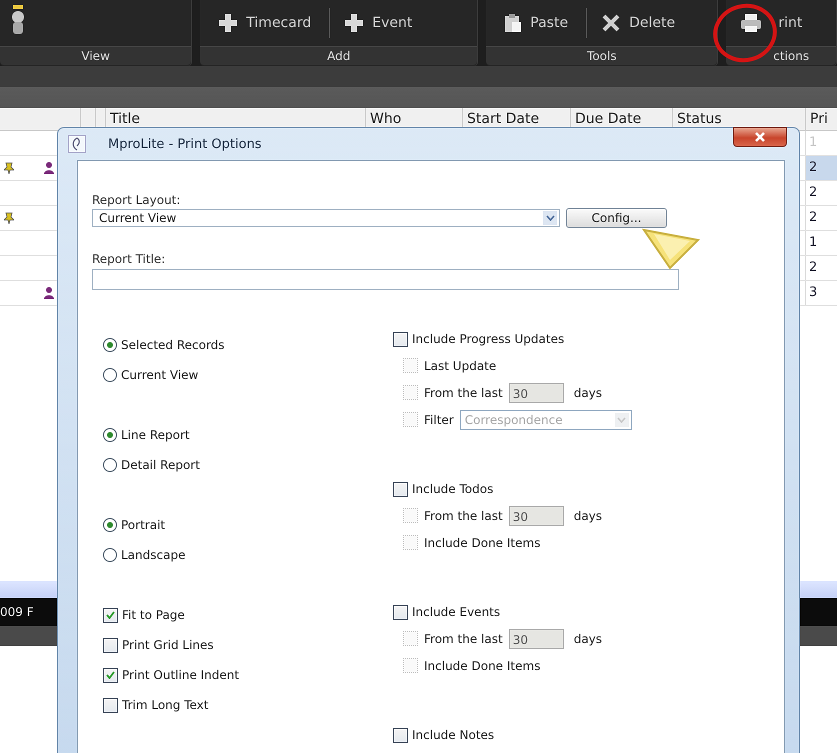  I want to click on option-label: Line Report, so click(155, 435).